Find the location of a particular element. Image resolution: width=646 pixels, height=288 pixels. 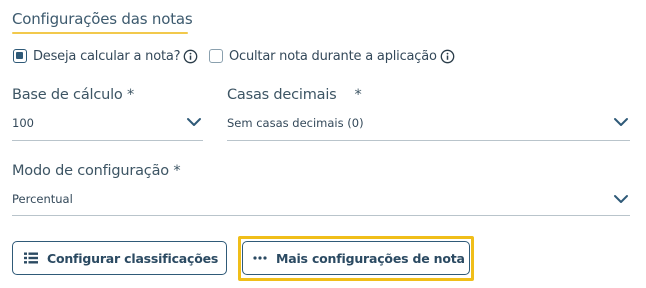

configurar-classificacoes-button: Configurar classificações is located at coordinates (119, 258).